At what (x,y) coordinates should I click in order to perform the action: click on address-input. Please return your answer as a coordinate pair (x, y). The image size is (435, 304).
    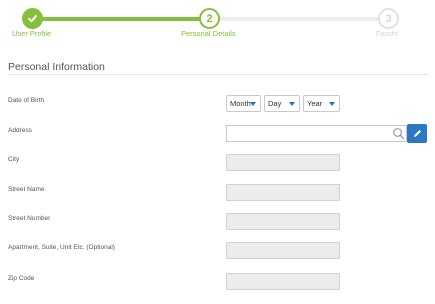
    Looking at the image, I should click on (316, 133).